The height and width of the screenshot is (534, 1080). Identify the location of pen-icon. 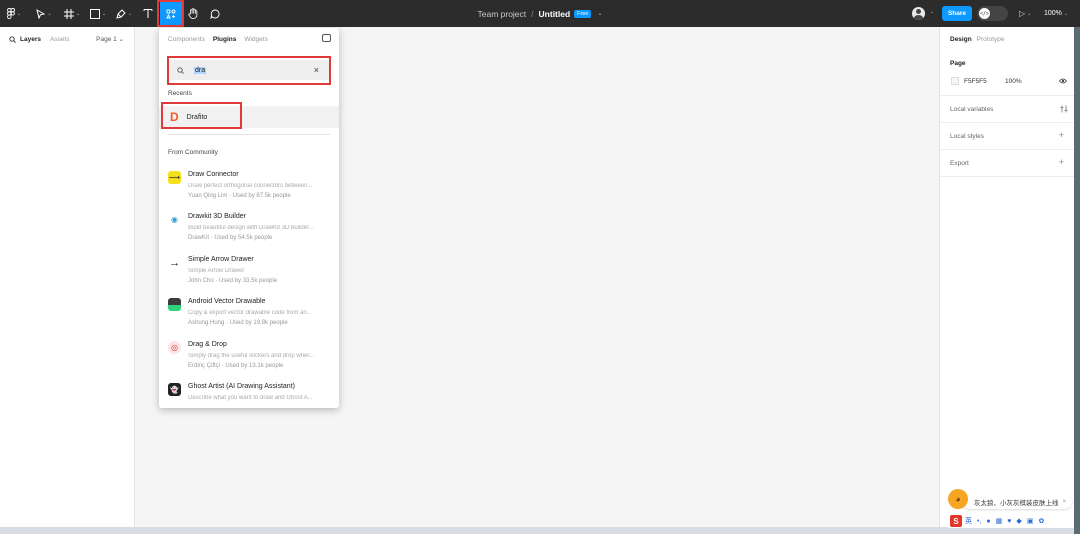
(121, 13).